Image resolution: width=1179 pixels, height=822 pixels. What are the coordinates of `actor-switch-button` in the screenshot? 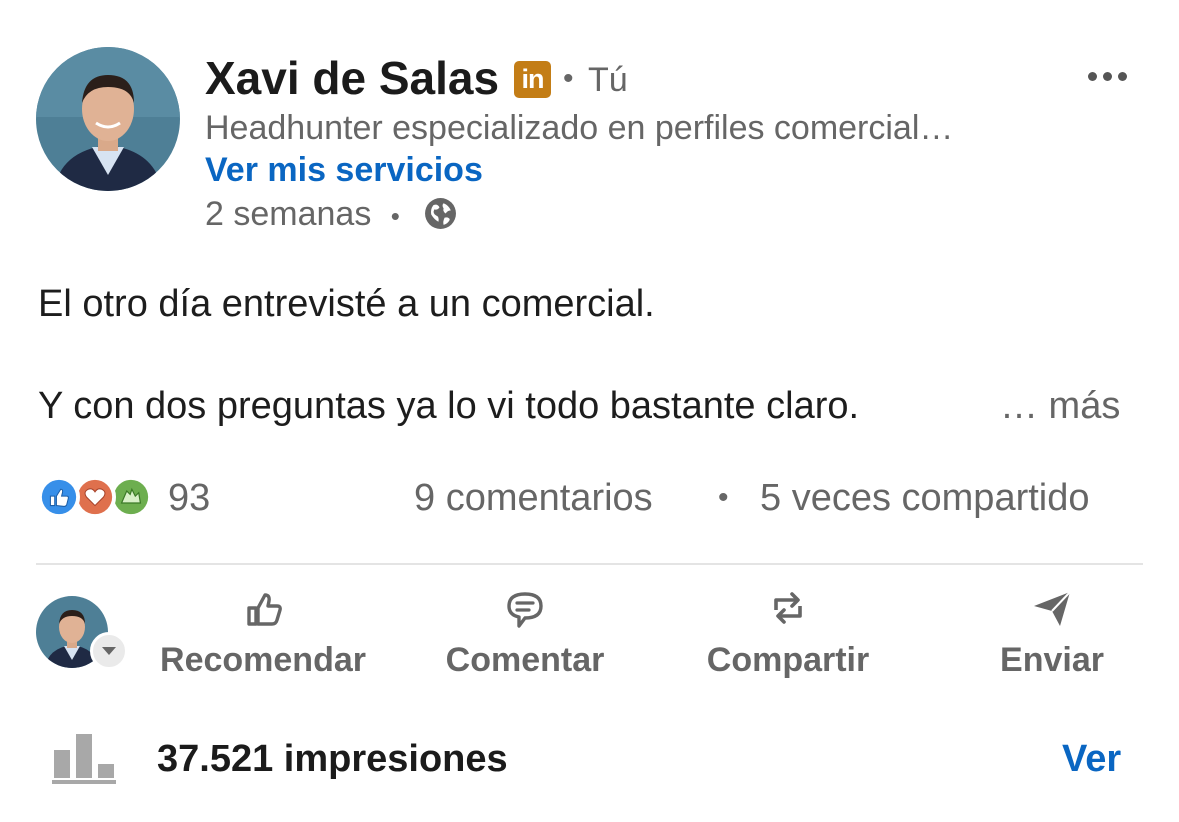 It's located at (109, 651).